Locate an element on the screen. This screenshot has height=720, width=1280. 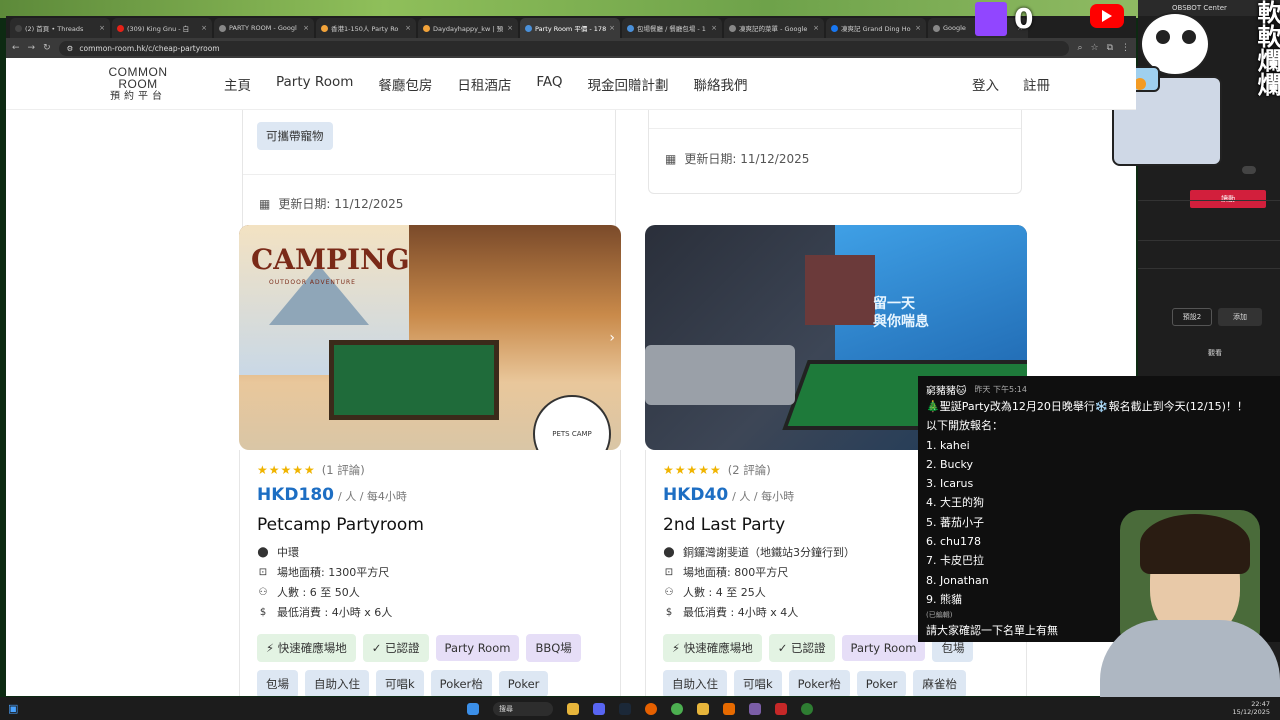
nav-item: FAQ is located at coordinates (549, 84).